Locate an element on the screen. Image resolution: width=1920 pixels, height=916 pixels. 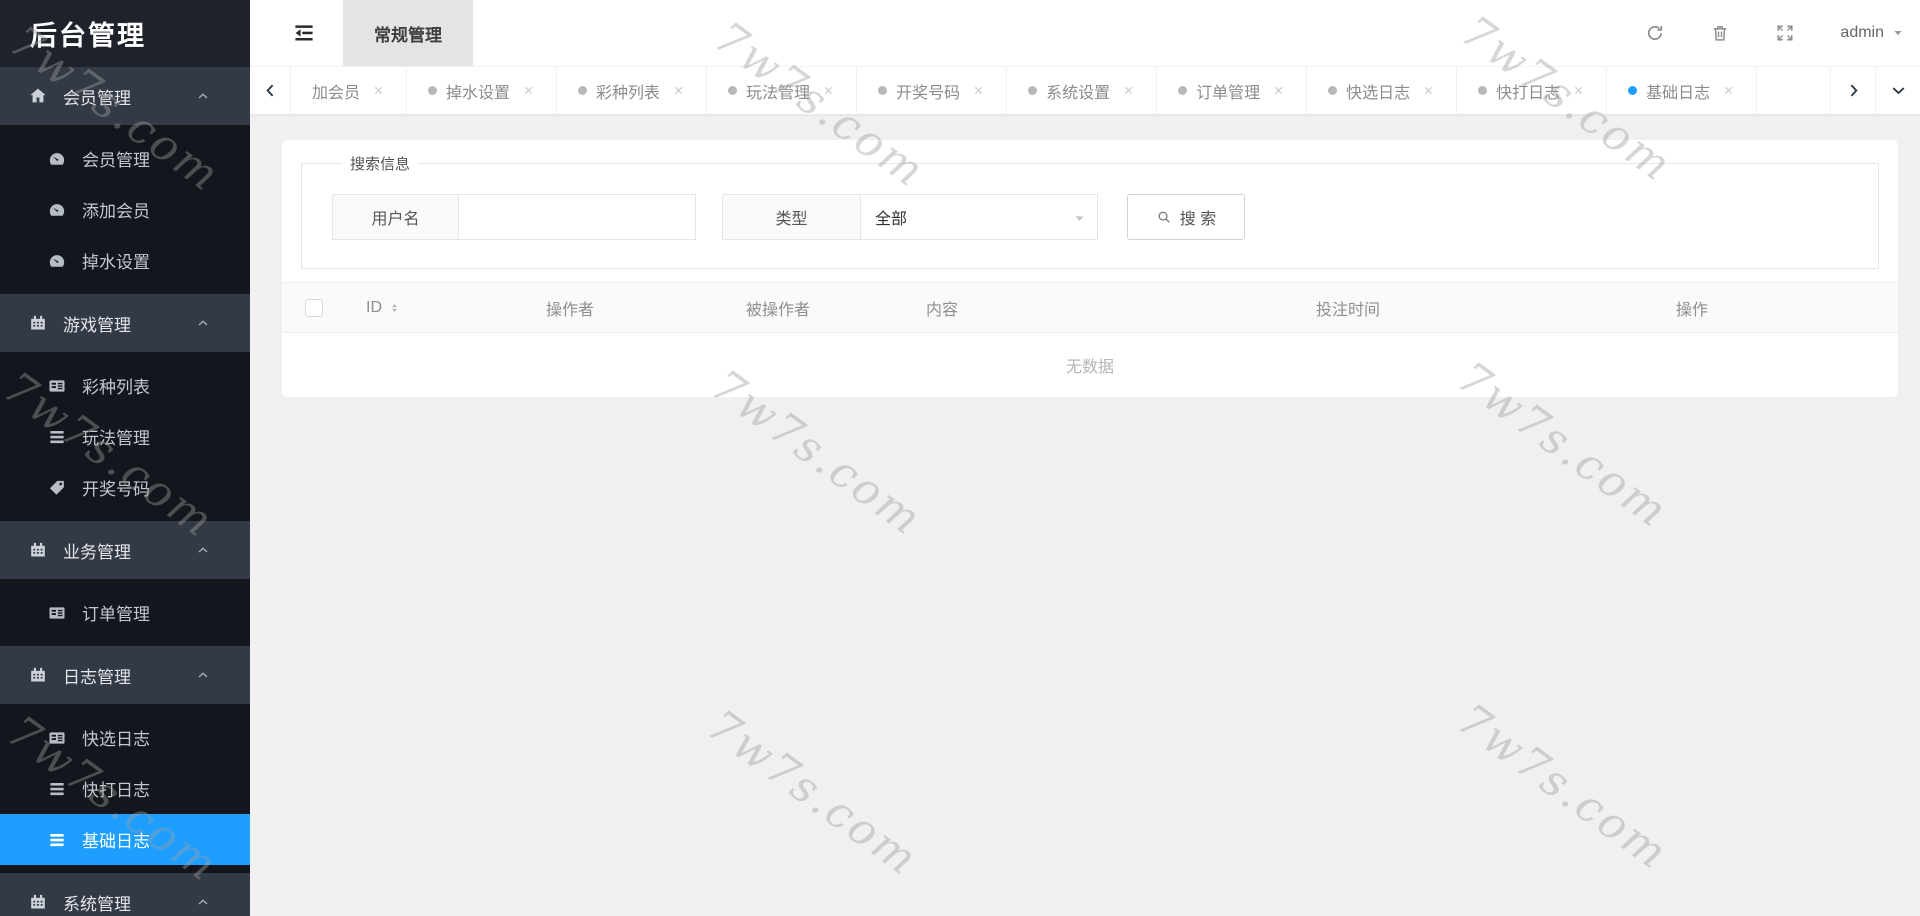
username-input is located at coordinates (577, 217).